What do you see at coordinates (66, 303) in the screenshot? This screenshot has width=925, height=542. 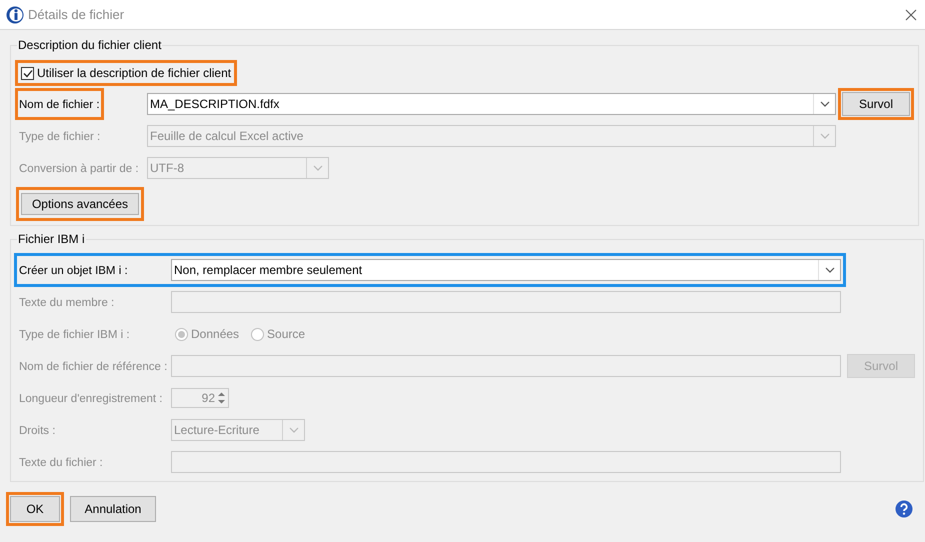 I see `field-label: Texte du membre :` at bounding box center [66, 303].